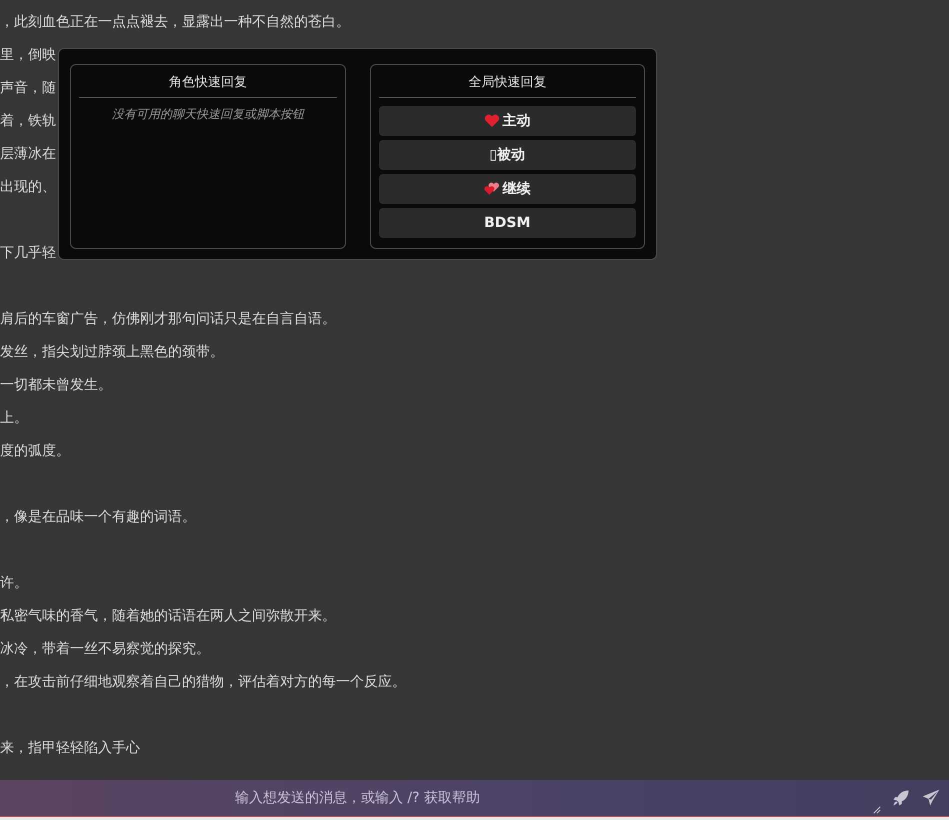 The height and width of the screenshot is (820, 949). I want to click on chat-message-line: 里，倒映, so click(28, 55).